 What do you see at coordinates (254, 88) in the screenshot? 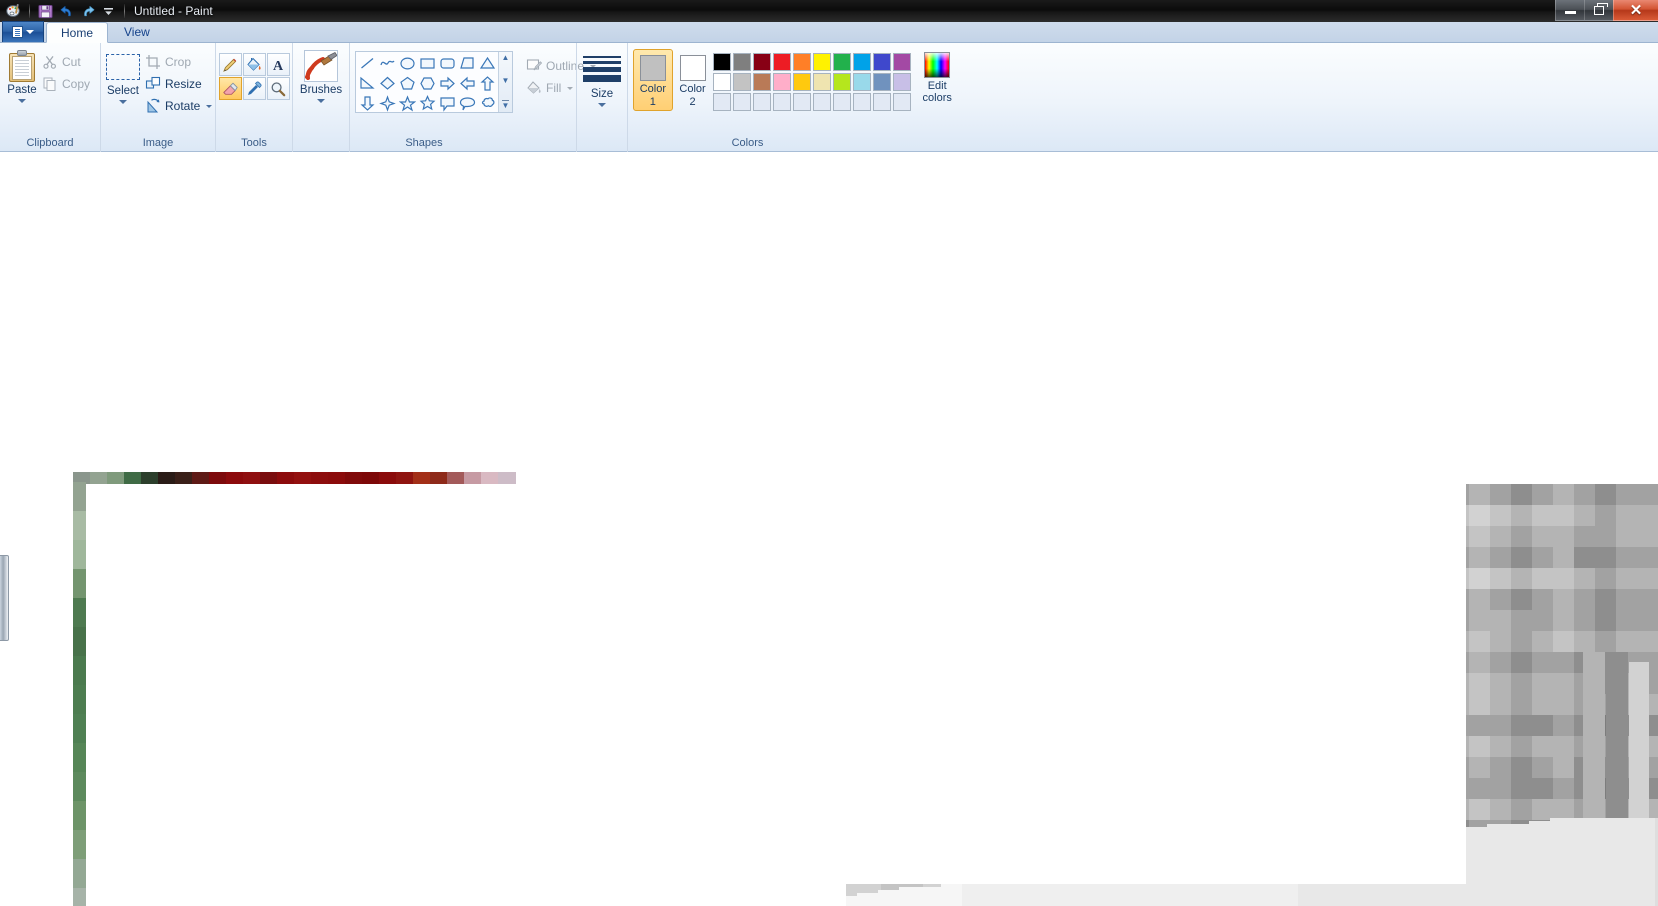
I see `color-picker-tool` at bounding box center [254, 88].